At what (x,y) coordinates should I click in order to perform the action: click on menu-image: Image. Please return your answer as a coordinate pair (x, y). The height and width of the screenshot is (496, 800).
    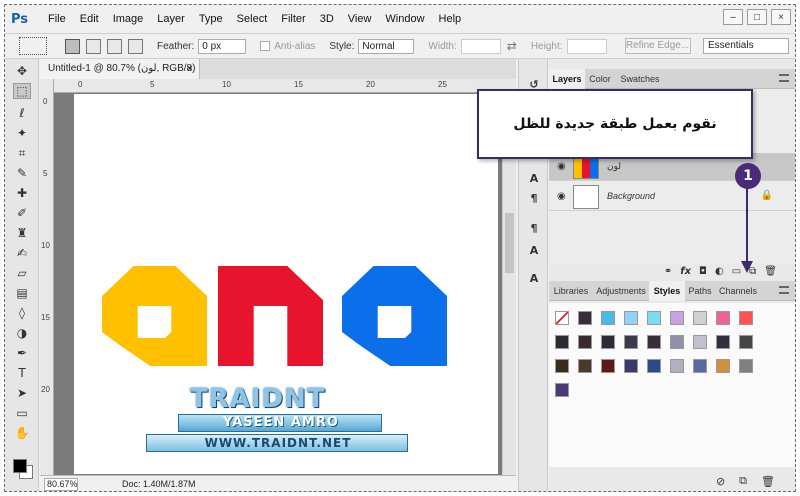
    Looking at the image, I should click on (128, 19).